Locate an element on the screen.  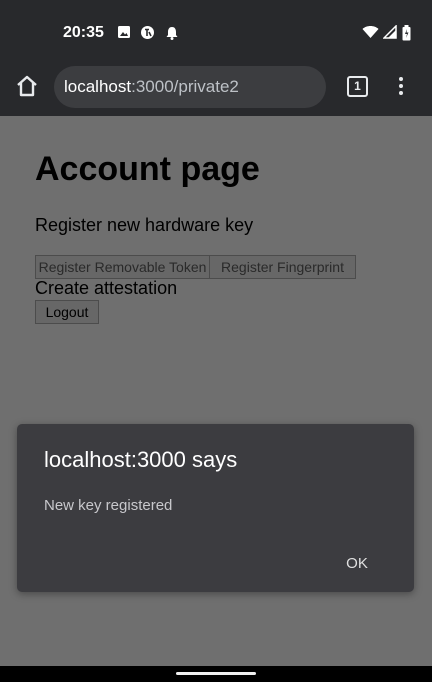
address-bar: localhost:3000/private2 is located at coordinates (190, 87).